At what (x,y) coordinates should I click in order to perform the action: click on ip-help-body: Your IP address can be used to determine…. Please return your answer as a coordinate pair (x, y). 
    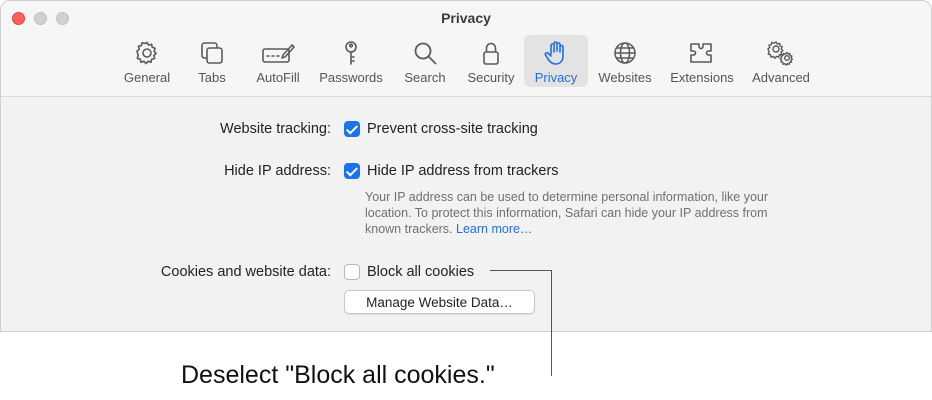
    Looking at the image, I should click on (567, 213).